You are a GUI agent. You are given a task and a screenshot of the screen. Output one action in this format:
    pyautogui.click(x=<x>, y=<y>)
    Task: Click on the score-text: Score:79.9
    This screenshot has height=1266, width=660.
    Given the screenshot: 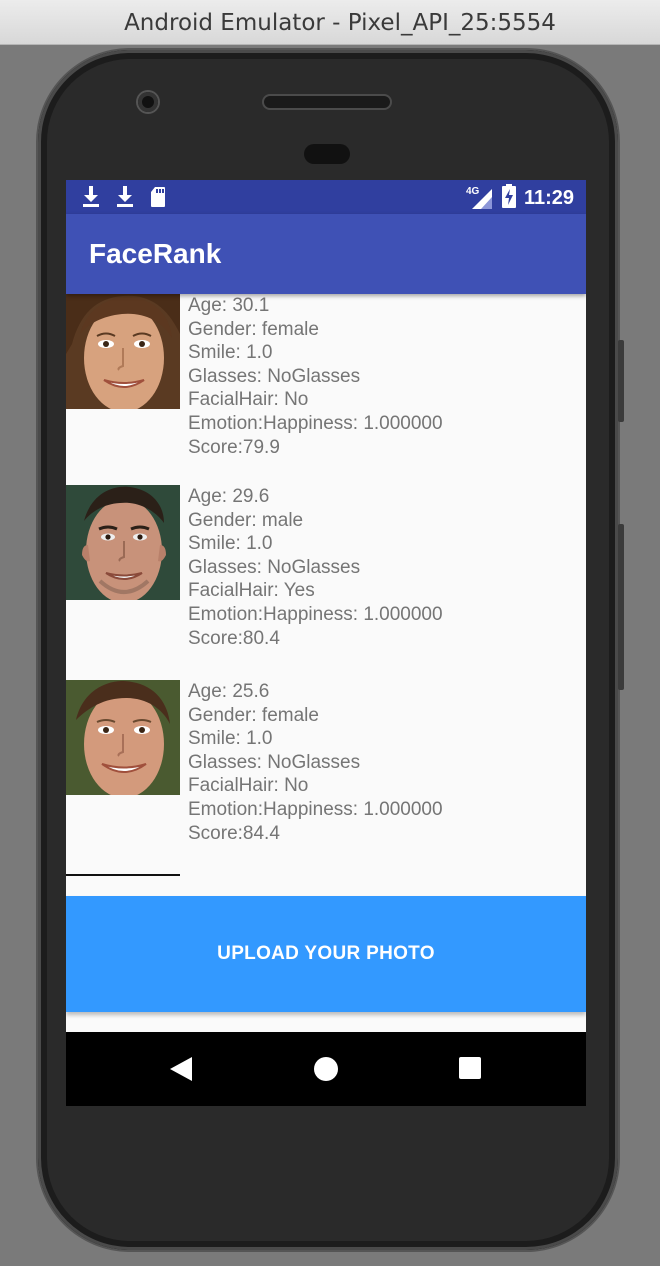 What is the action you would take?
    pyautogui.click(x=234, y=447)
    